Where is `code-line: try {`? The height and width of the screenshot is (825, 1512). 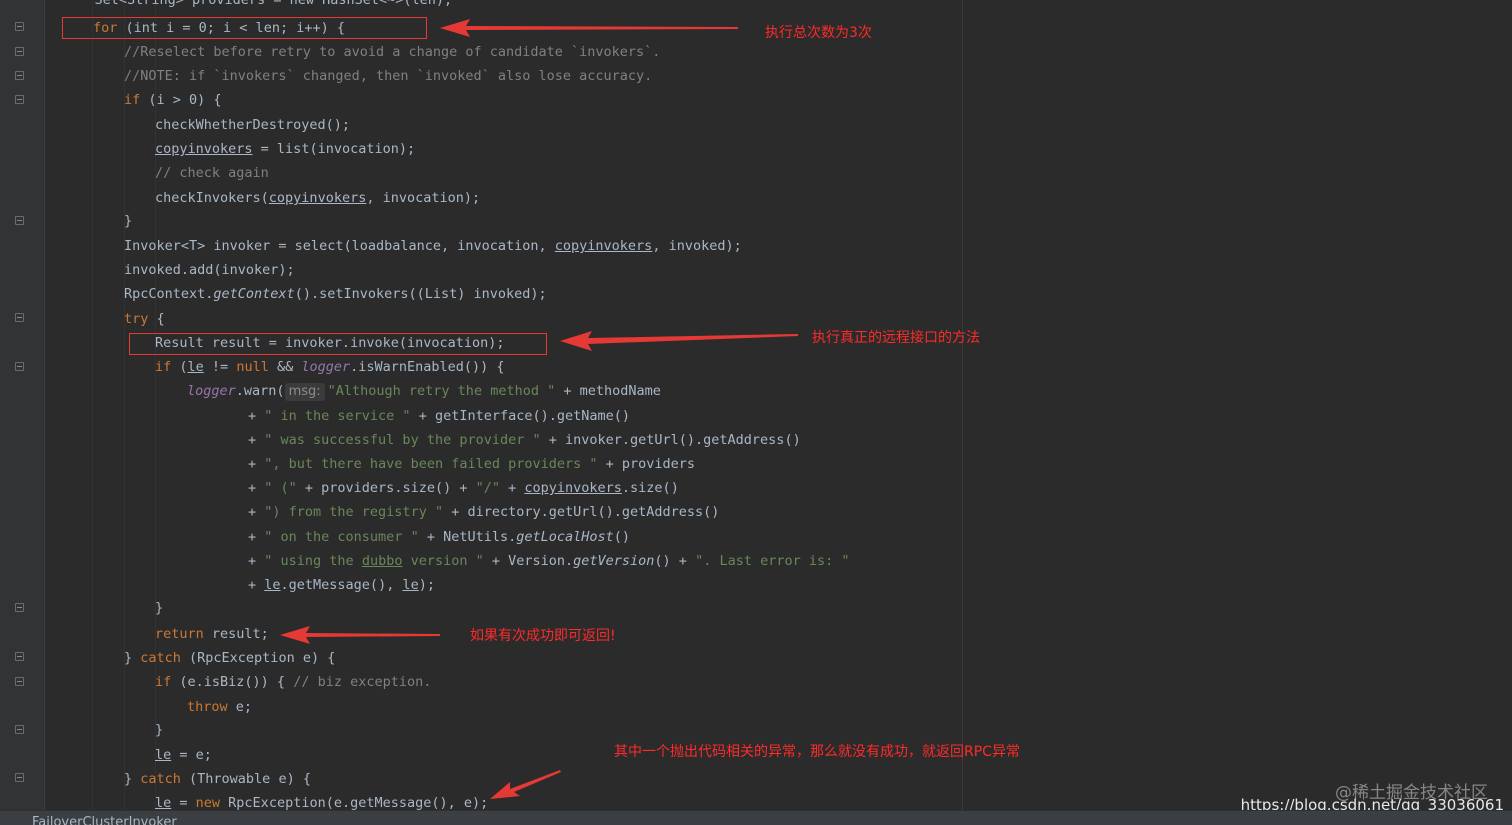 code-line: try { is located at coordinates (144, 319).